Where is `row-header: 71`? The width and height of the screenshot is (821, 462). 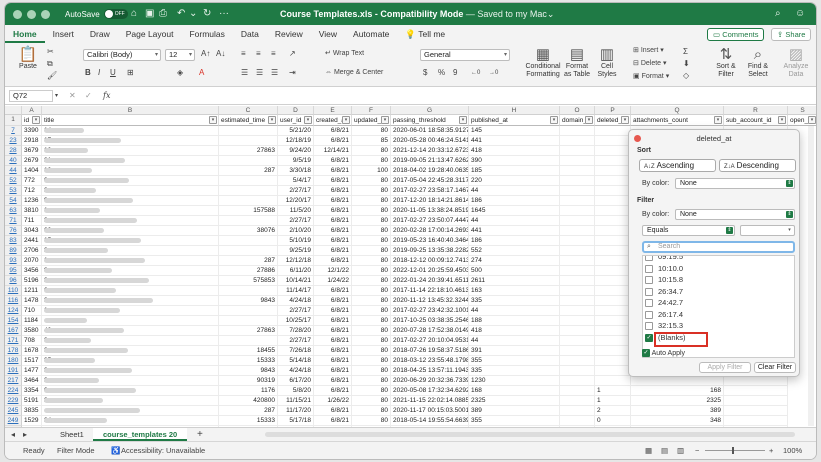
row-header: 71 is located at coordinates (13, 221).